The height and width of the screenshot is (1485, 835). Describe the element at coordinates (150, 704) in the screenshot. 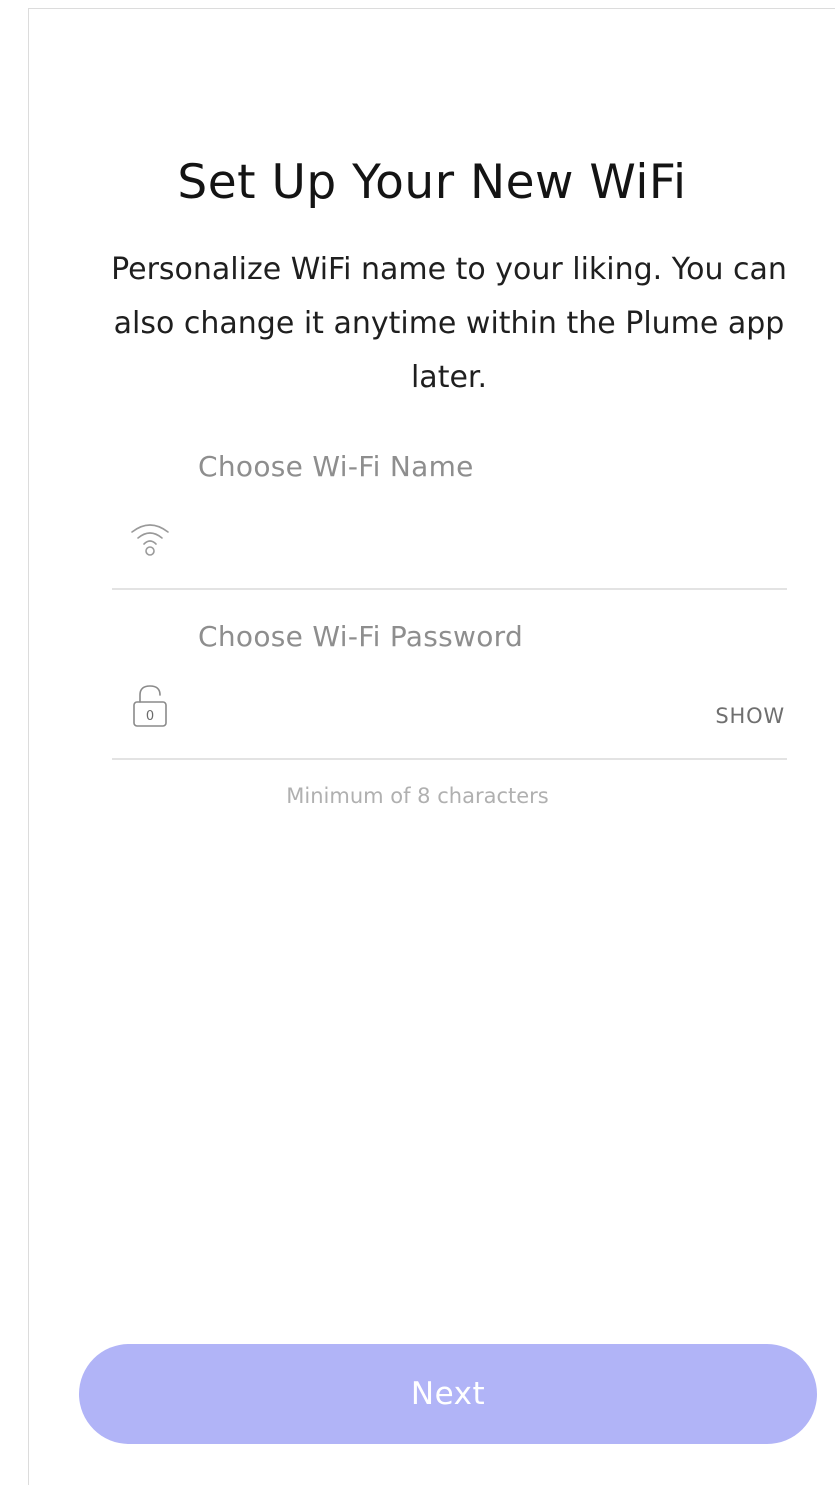

I see `lock-icon: 0` at that location.